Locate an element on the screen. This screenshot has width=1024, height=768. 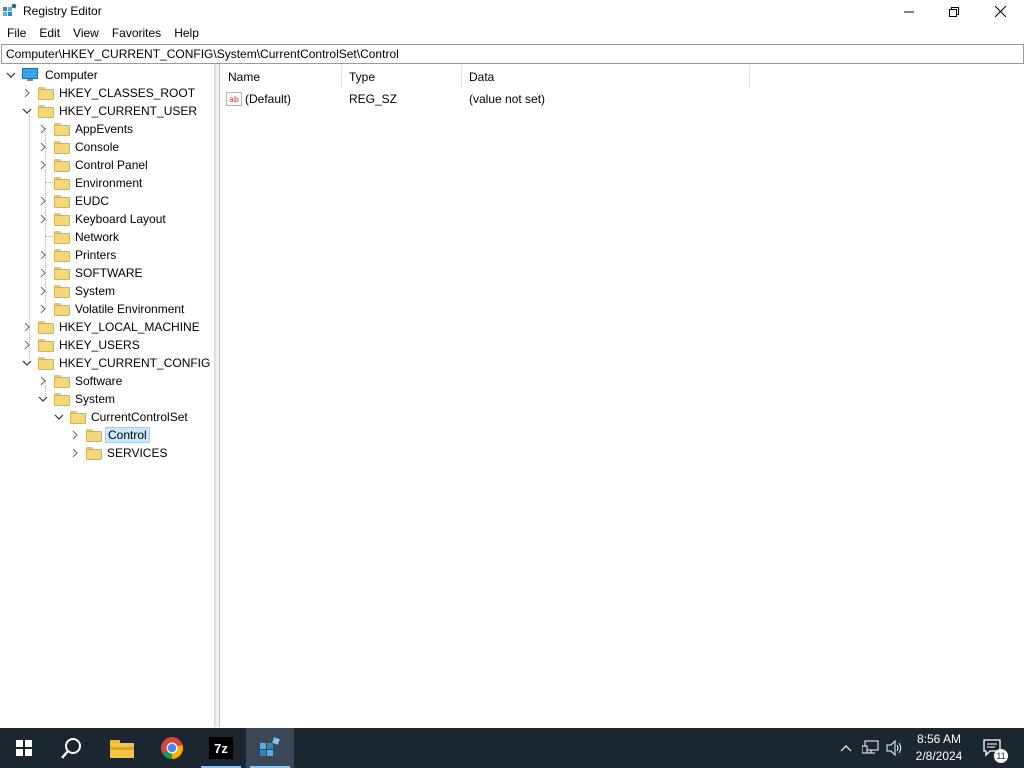
tree-label: SERVICES is located at coordinates (137, 453).